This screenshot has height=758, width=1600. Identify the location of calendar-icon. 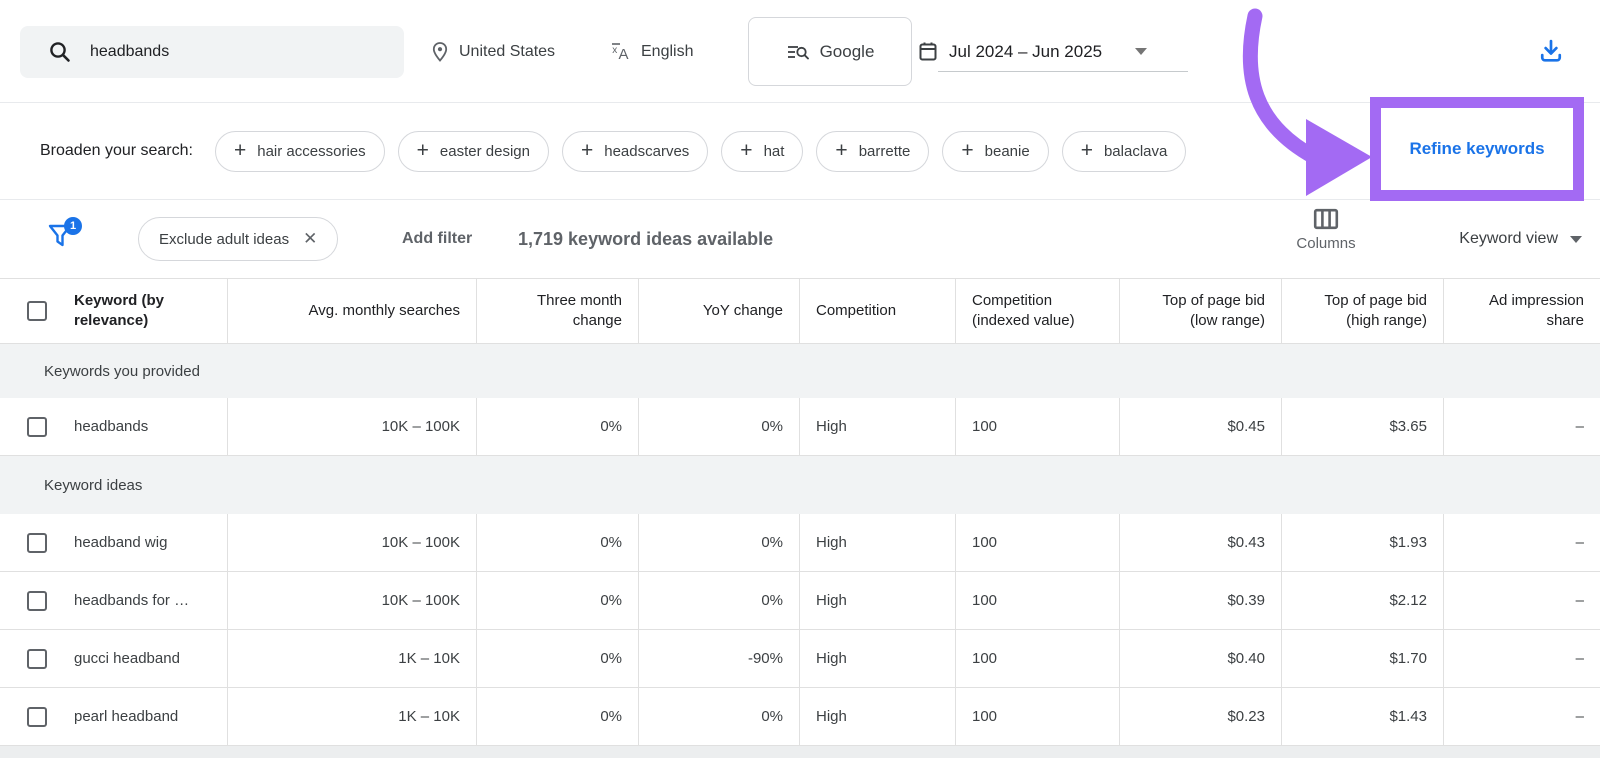
(928, 51).